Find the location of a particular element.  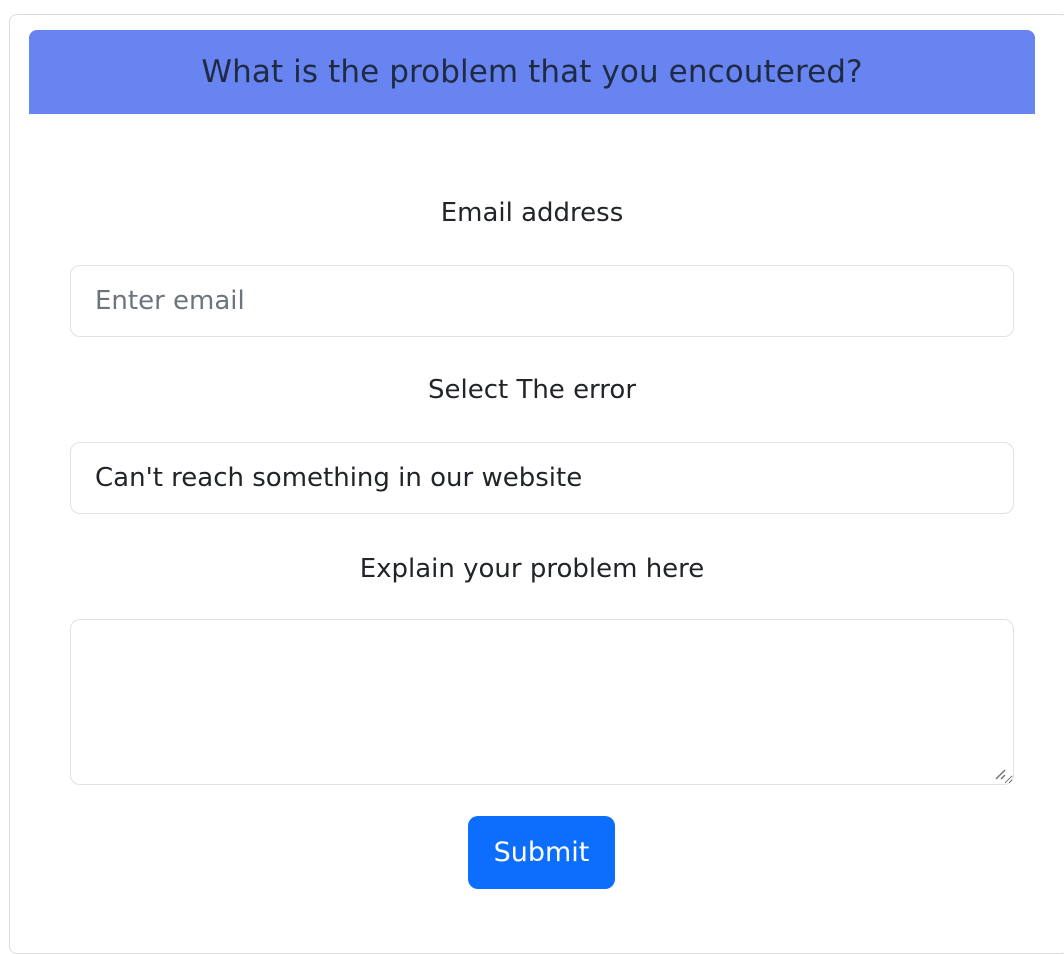

problem-label: Explain your problem here is located at coordinates (532, 569).